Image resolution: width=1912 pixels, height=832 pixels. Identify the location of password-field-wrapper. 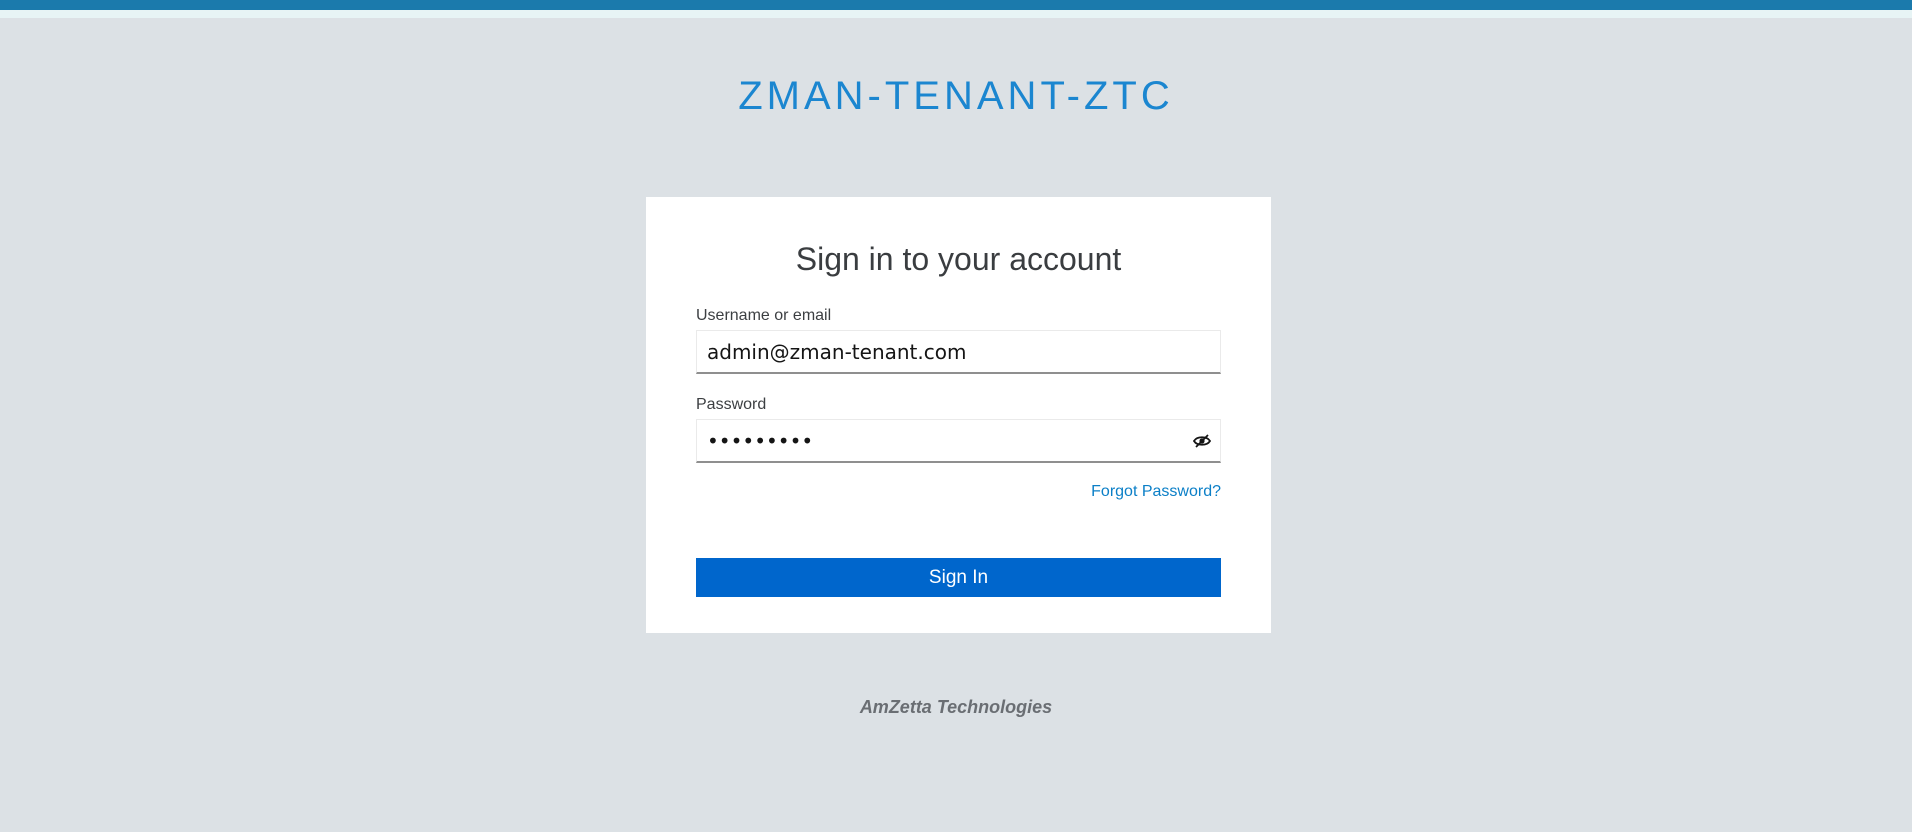
(958, 441).